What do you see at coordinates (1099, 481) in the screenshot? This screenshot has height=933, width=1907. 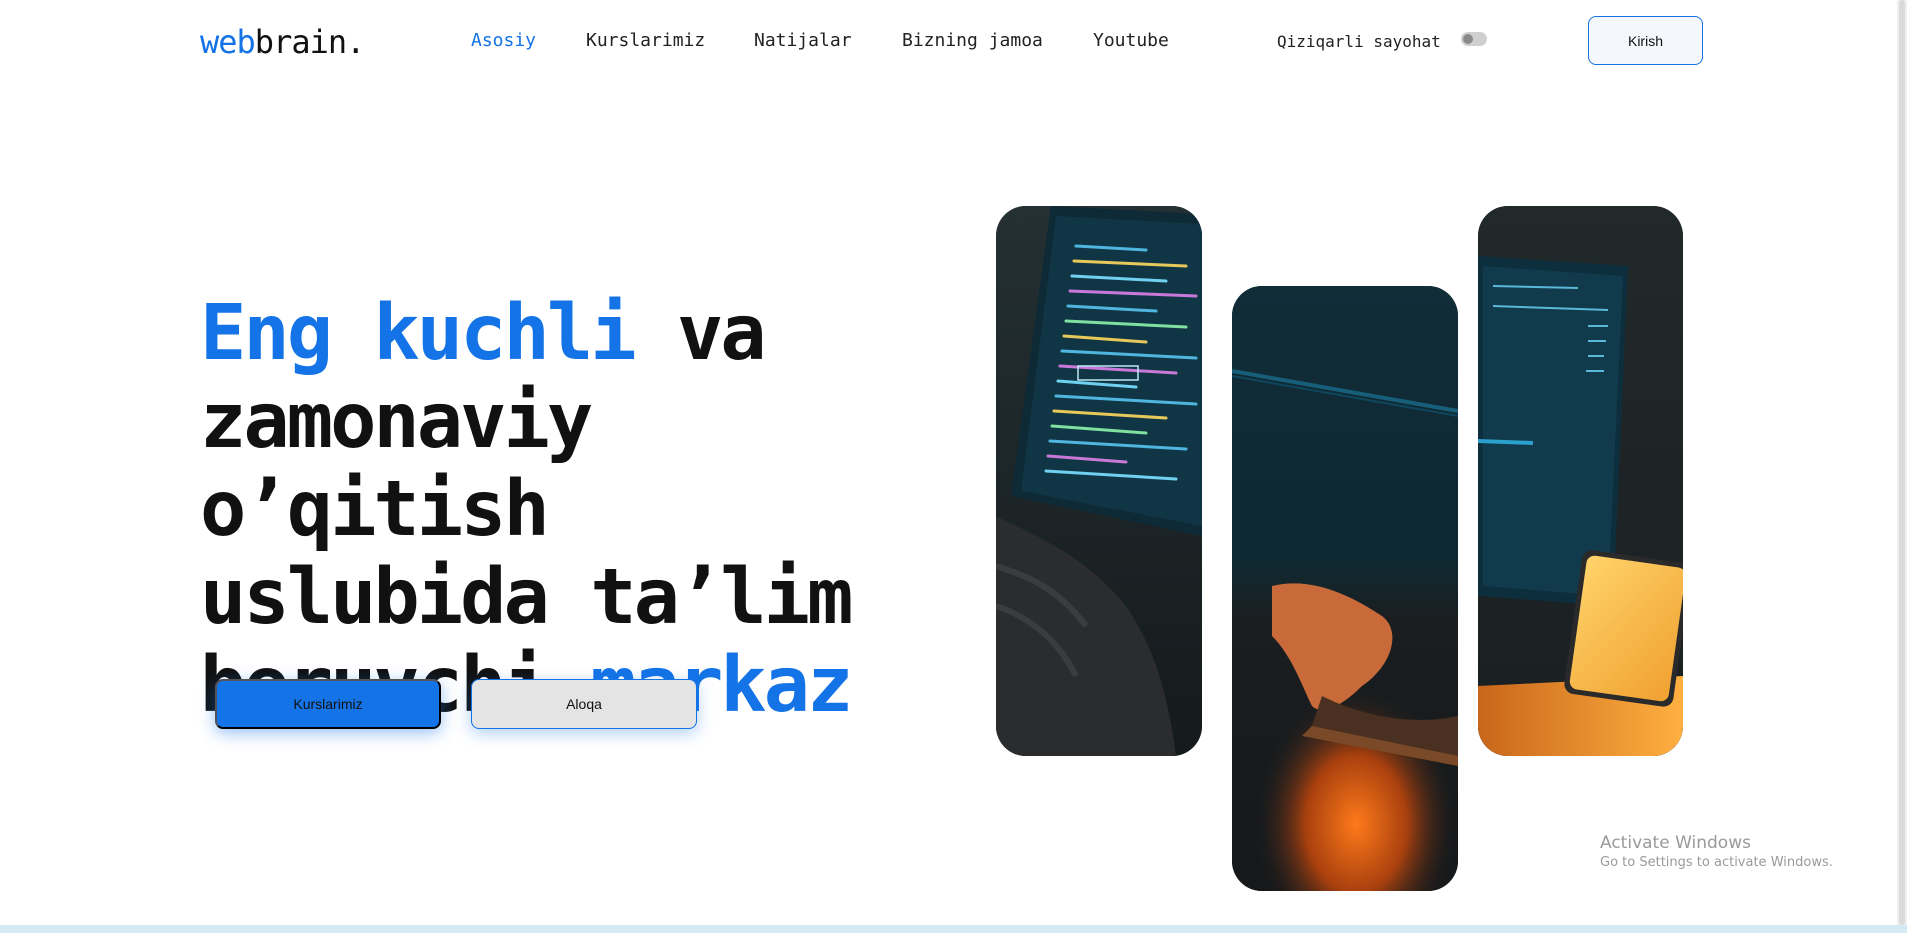 I see `laptop-code-photo` at bounding box center [1099, 481].